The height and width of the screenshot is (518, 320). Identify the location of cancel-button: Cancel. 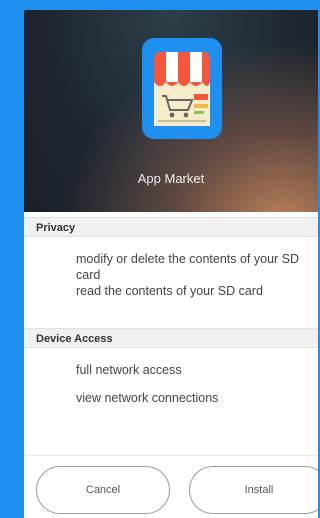
(103, 490).